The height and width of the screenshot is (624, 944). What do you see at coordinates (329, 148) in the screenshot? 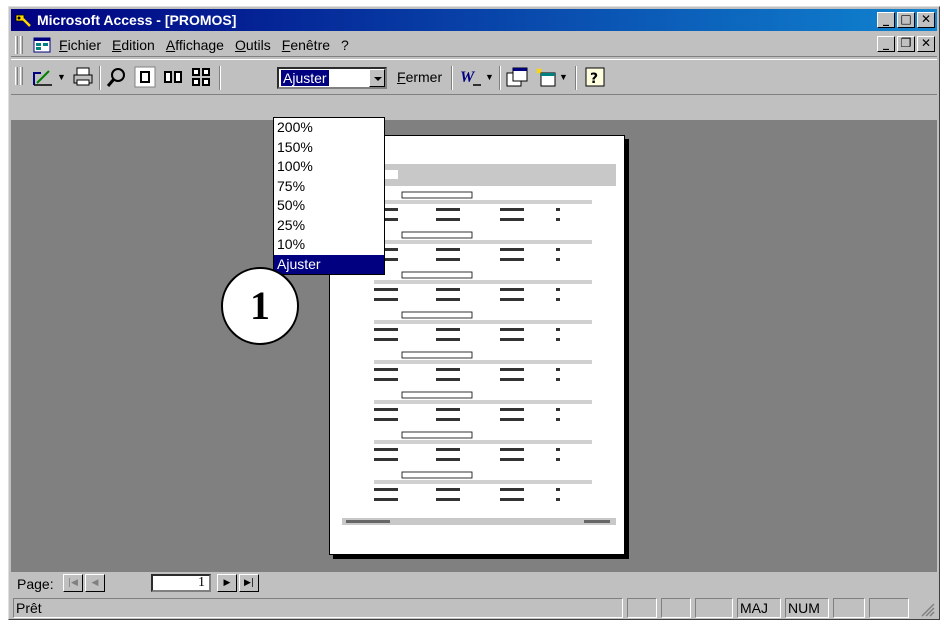
I see `zoom-option-150: 150%` at bounding box center [329, 148].